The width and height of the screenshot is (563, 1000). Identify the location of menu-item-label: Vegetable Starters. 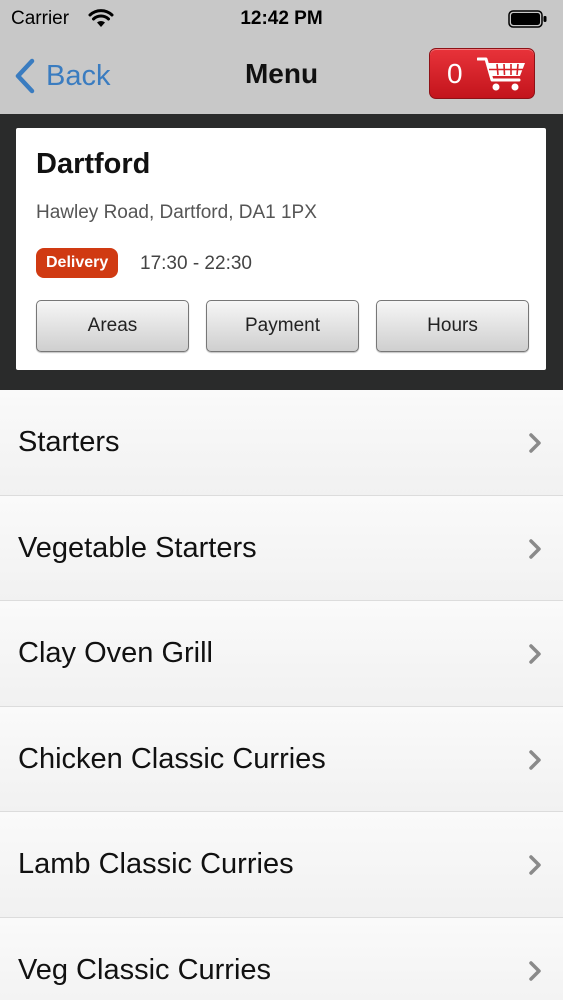
(137, 547).